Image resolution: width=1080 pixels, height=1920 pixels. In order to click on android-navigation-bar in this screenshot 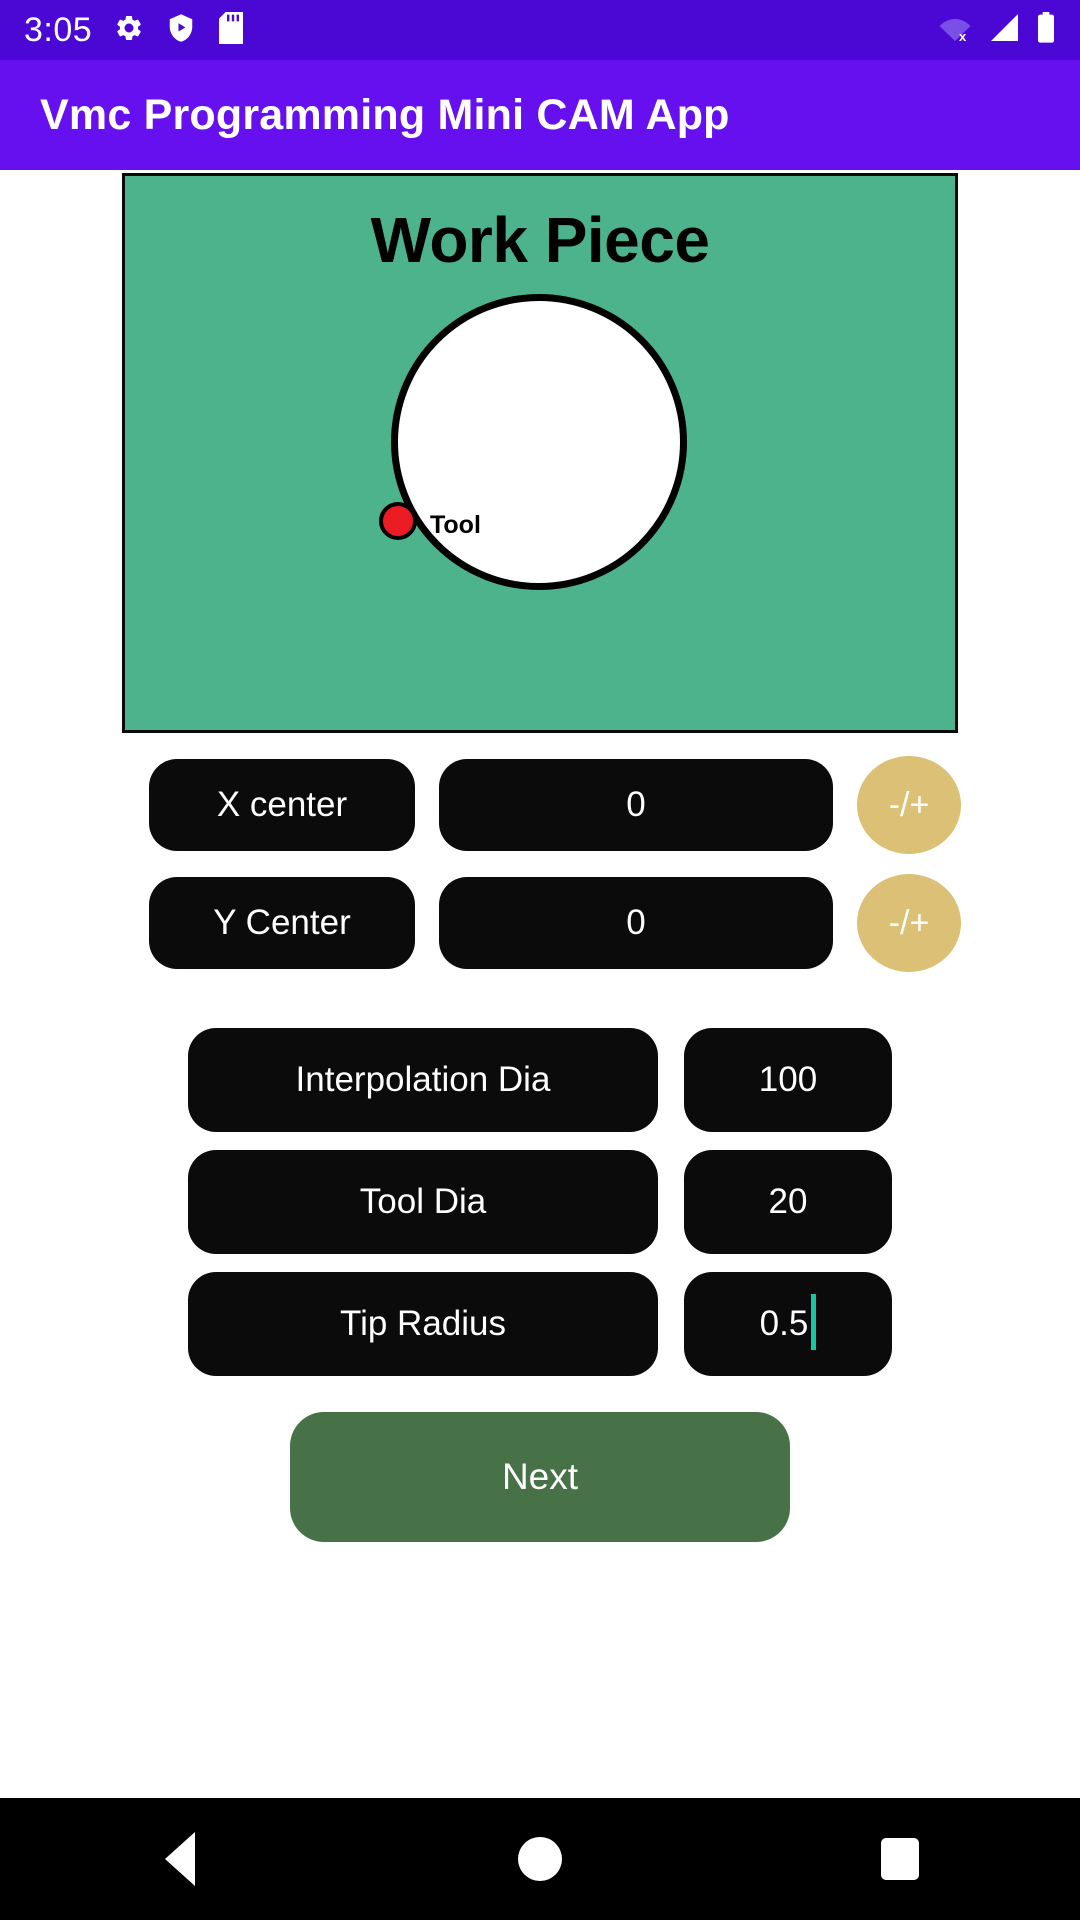, I will do `click(540, 1859)`.